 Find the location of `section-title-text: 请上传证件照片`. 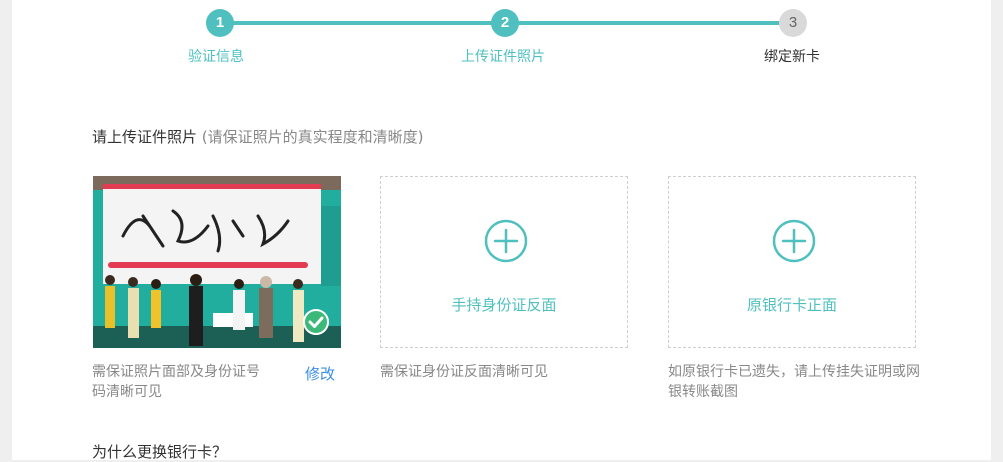

section-title-text: 请上传证件照片 is located at coordinates (145, 137).